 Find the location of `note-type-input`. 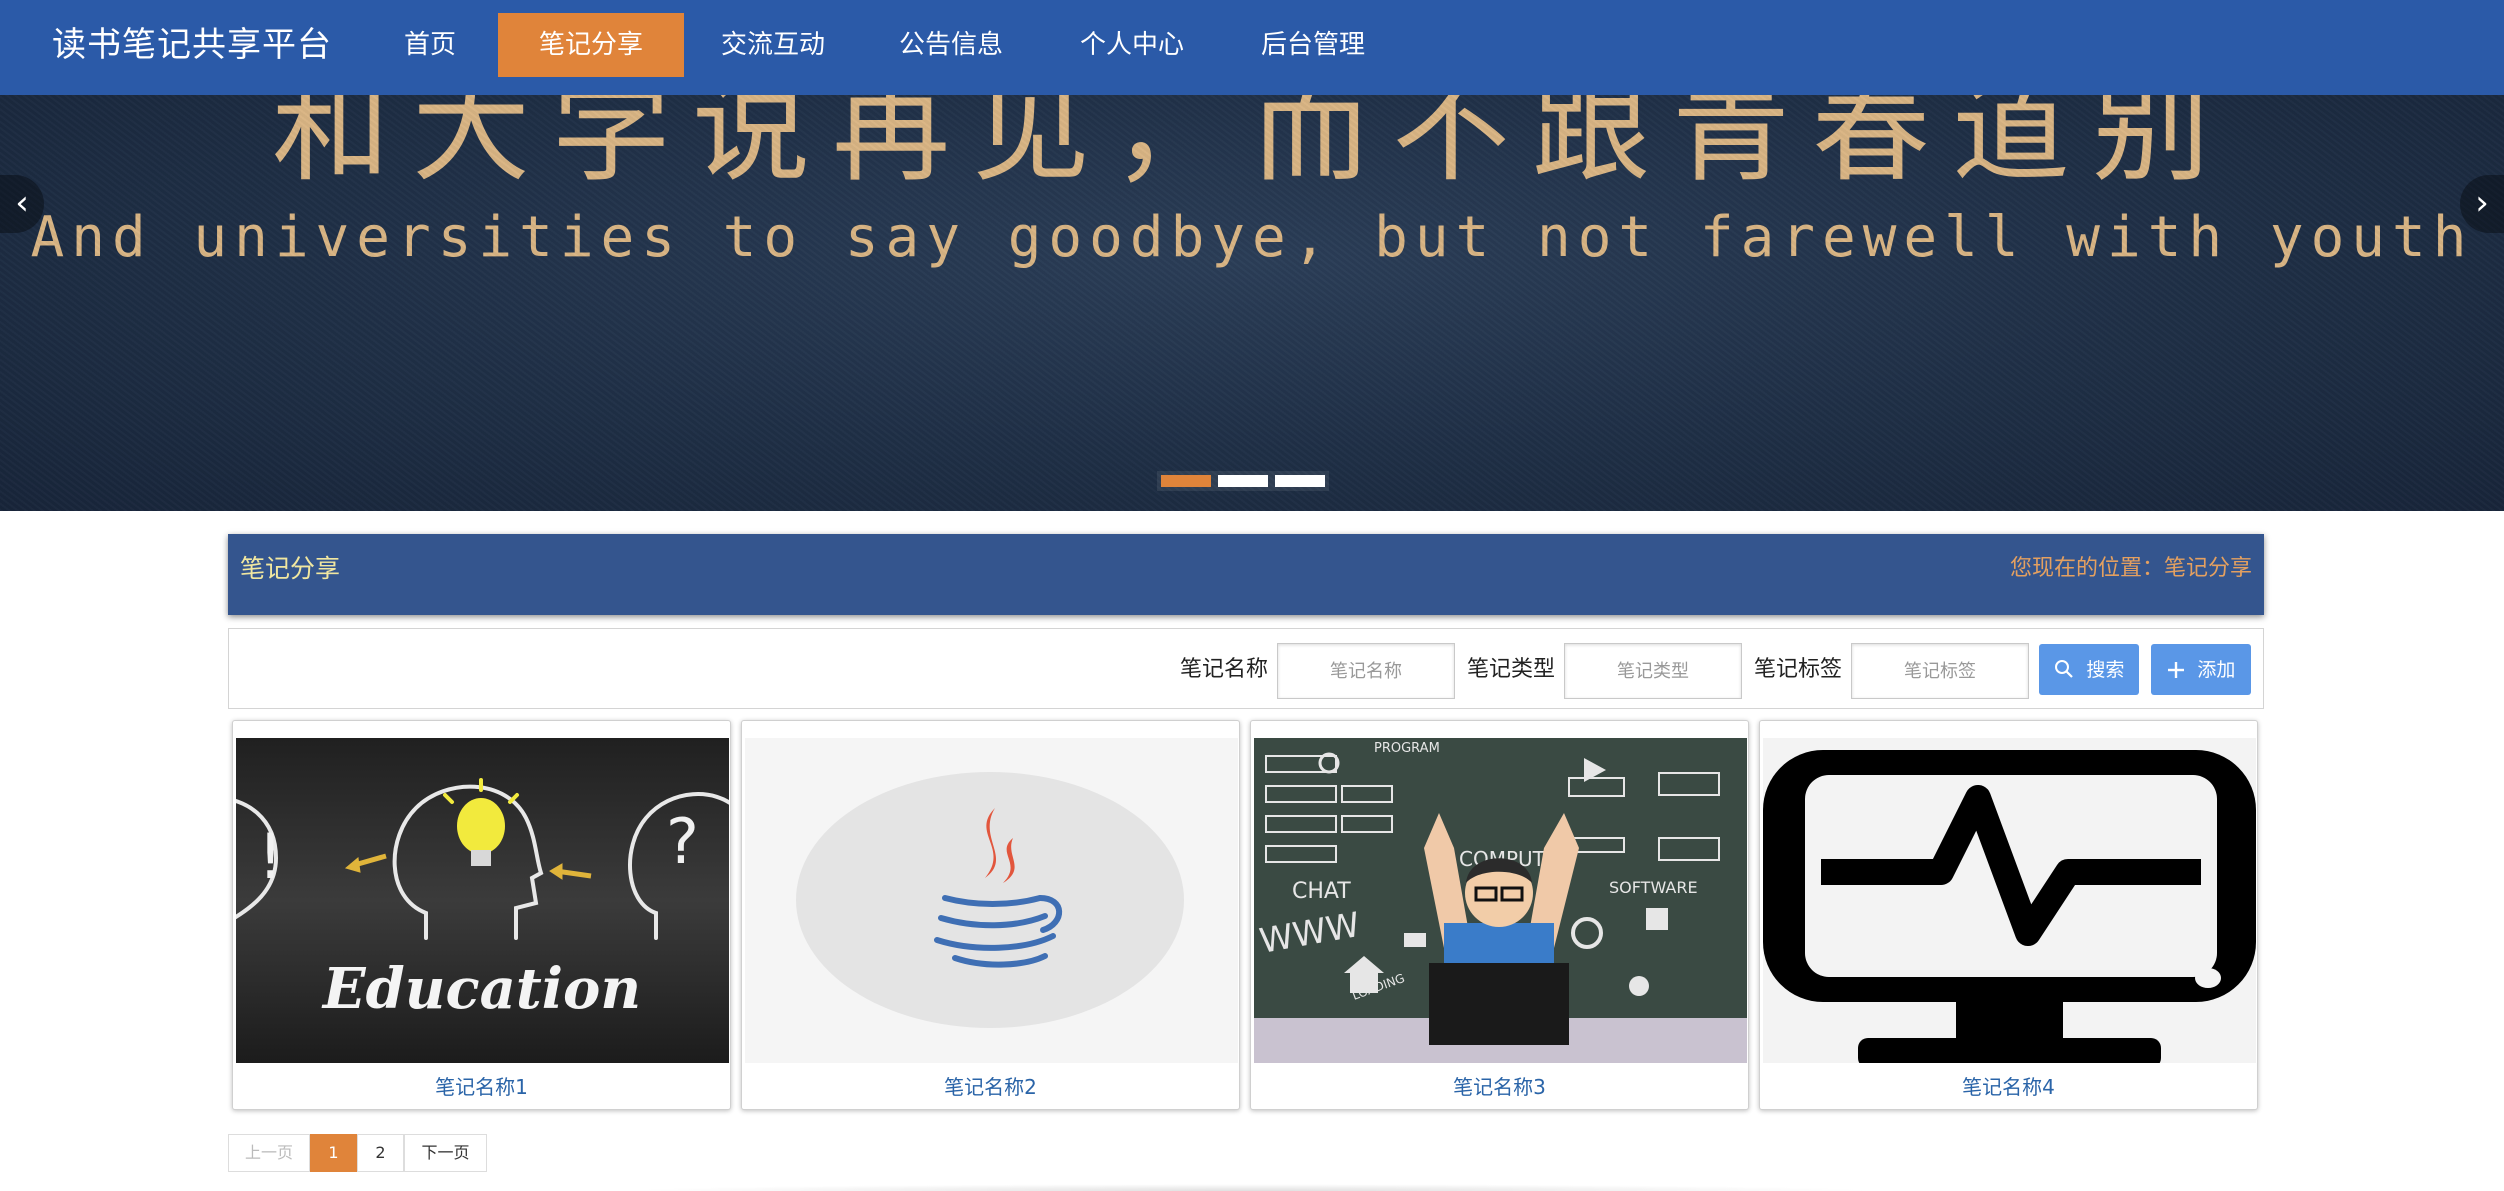

note-type-input is located at coordinates (1653, 671).